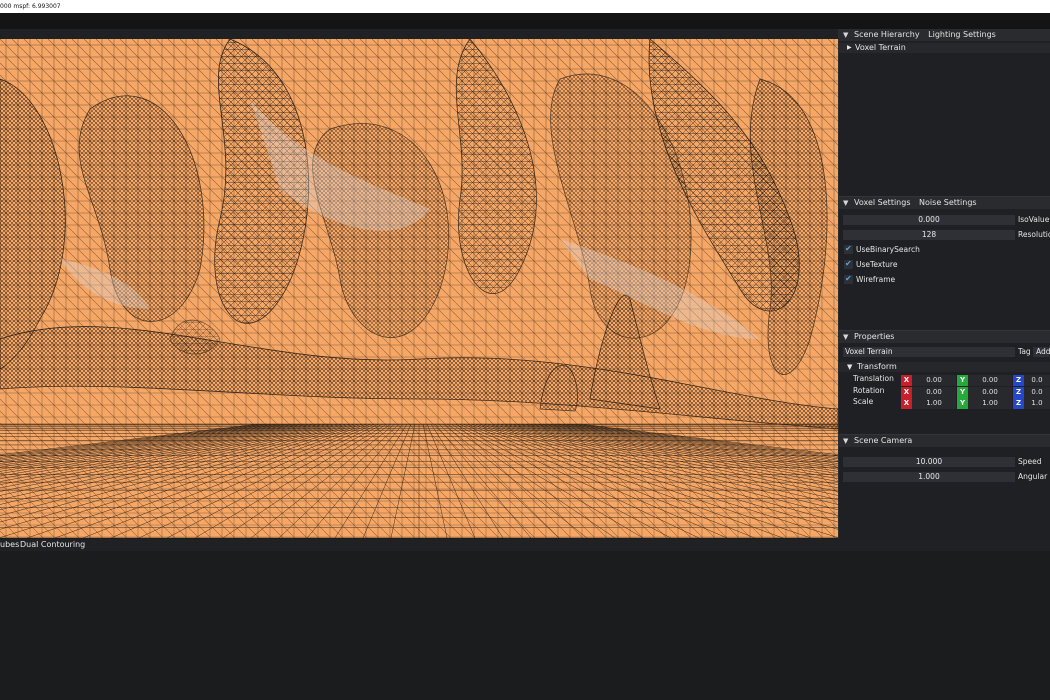 The height and width of the screenshot is (700, 1050). What do you see at coordinates (880, 47) in the screenshot?
I see `tree-item-label: Voxel Terrain` at bounding box center [880, 47].